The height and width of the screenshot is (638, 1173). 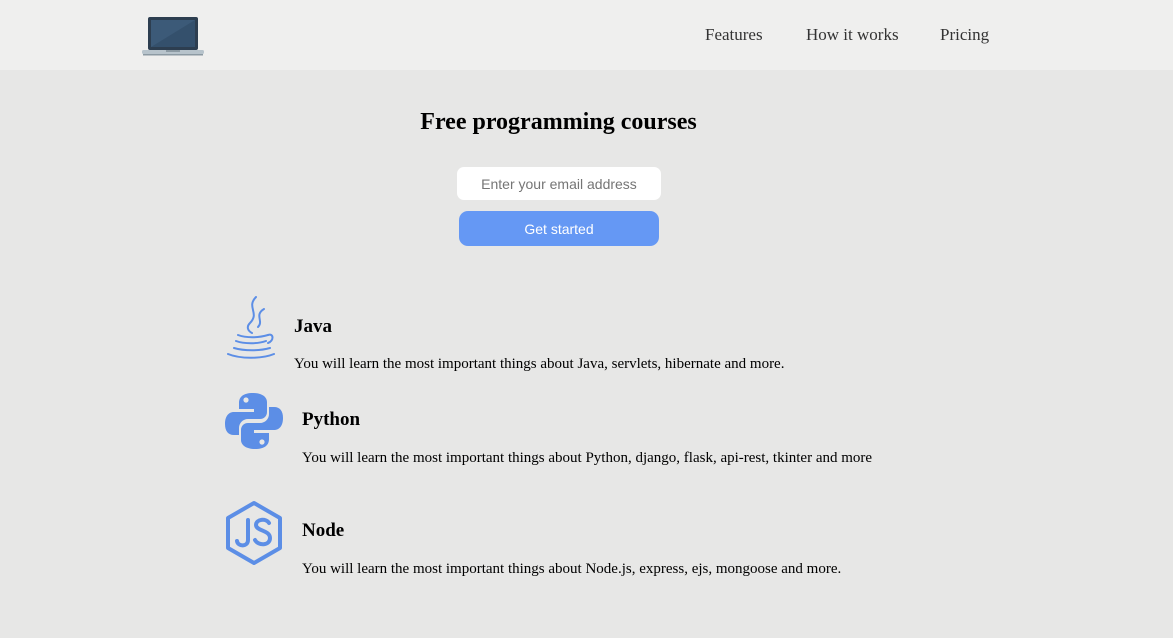 I want to click on nav-link-pricing: Pricing, so click(x=964, y=35).